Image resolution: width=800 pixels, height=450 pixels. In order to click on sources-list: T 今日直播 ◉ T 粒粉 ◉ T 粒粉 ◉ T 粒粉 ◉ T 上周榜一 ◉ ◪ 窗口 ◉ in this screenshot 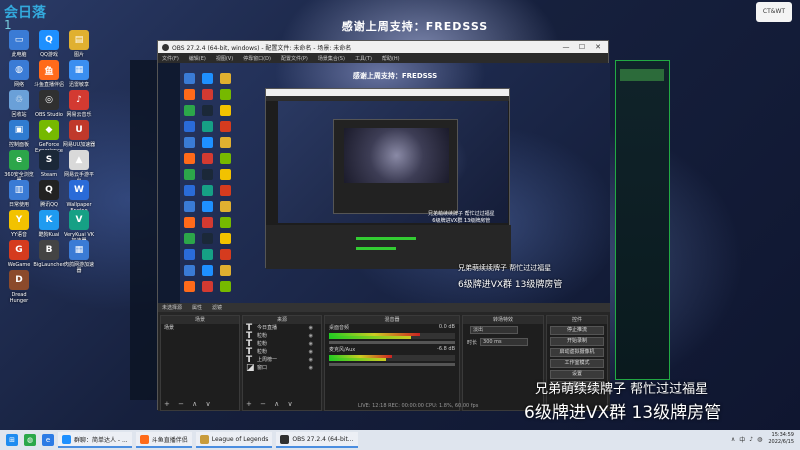, I will do `click(282, 348)`.